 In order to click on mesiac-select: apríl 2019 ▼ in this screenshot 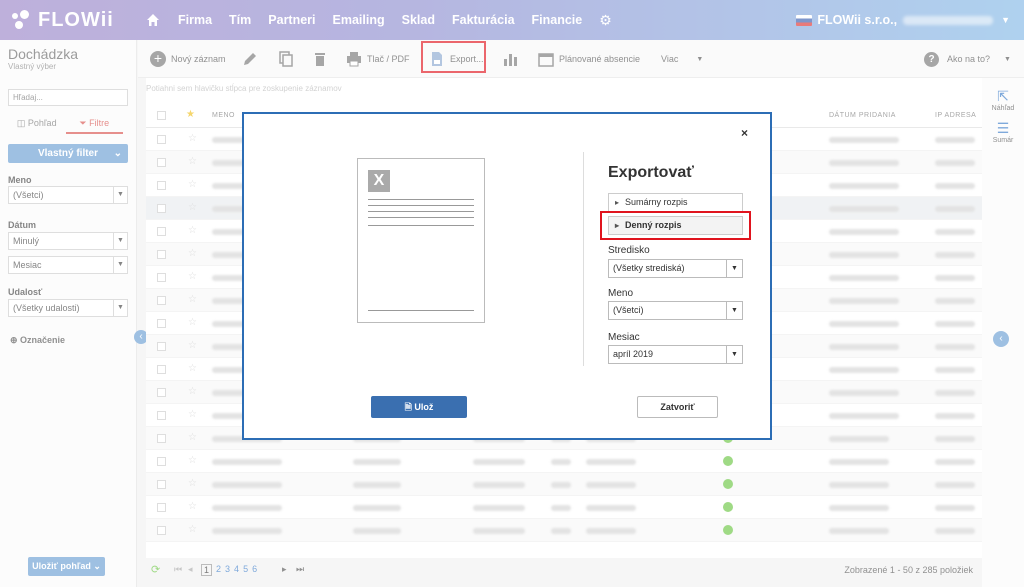, I will do `click(675, 354)`.